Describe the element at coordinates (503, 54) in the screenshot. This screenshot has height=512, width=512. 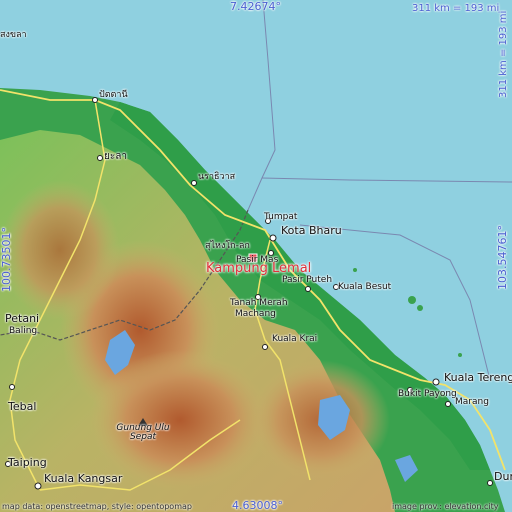
I see `scale-right: 311 km = 193 mi` at that location.